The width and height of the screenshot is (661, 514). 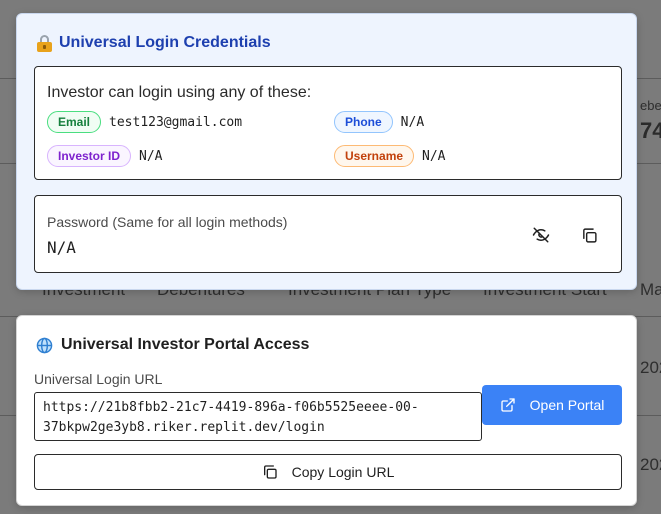 I want to click on login-url-line-2: 37bkpw2ge3yb8.riker.replit.dev/login, so click(x=184, y=427).